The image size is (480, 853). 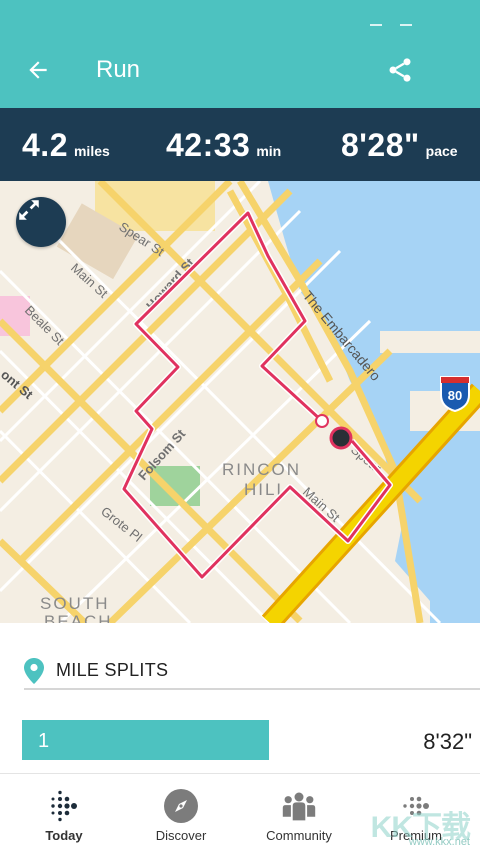 What do you see at coordinates (91, 151) in the screenshot?
I see `distance-unit: miles` at bounding box center [91, 151].